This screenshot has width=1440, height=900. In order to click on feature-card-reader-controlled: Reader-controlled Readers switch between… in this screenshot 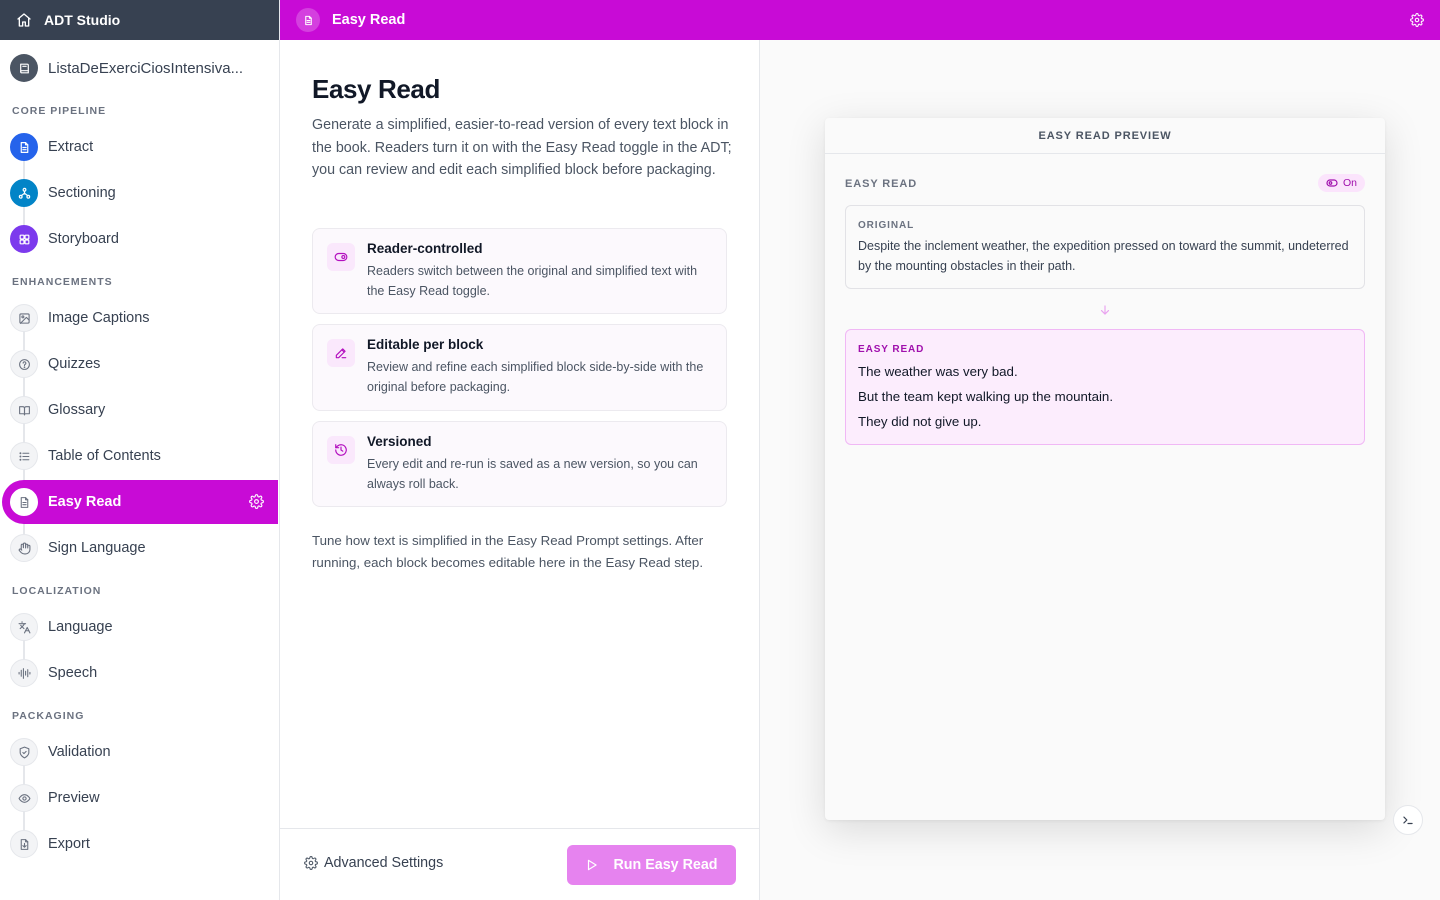, I will do `click(519, 271)`.